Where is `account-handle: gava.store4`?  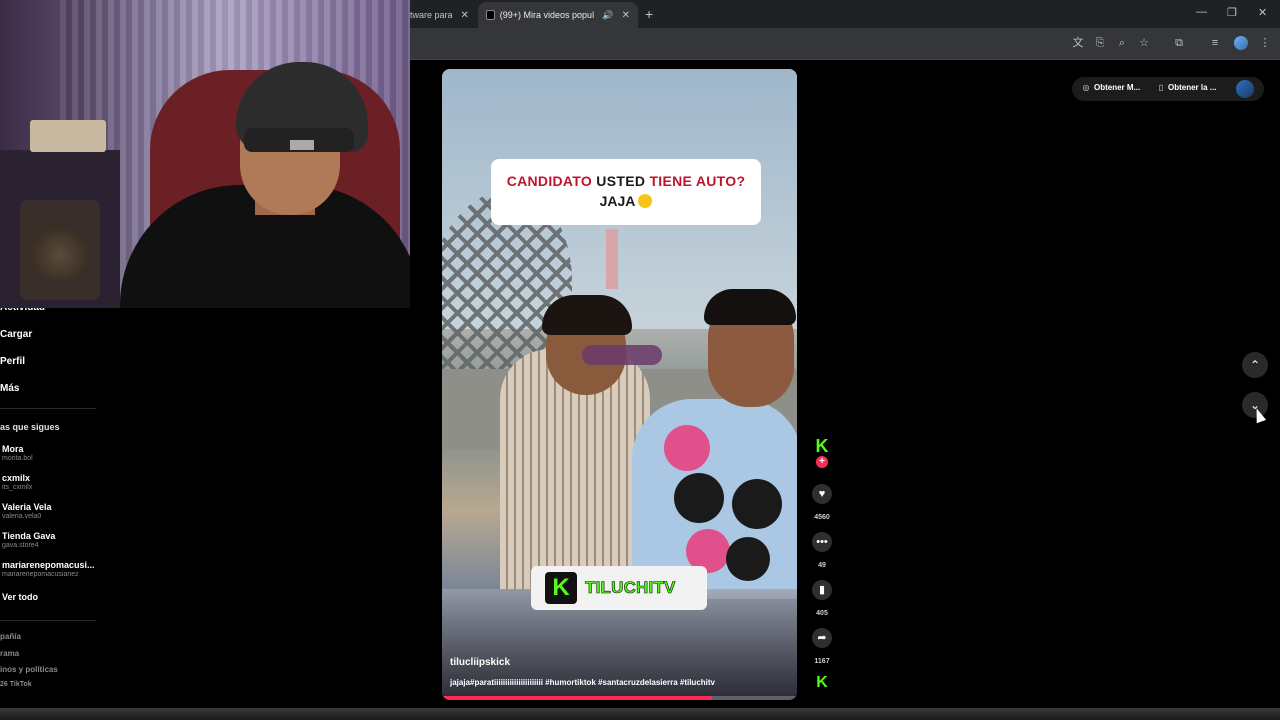 account-handle: gava.store4 is located at coordinates (20, 545).